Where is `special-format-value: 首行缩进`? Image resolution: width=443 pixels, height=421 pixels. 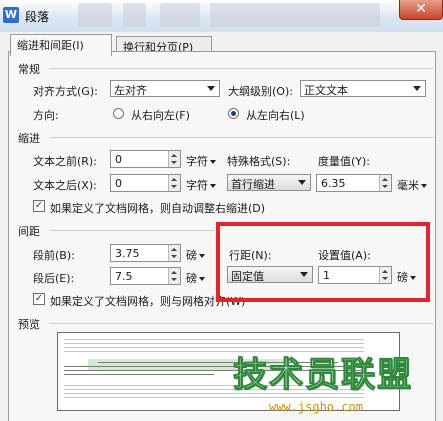 special-format-value: 首行缩进 is located at coordinates (253, 184).